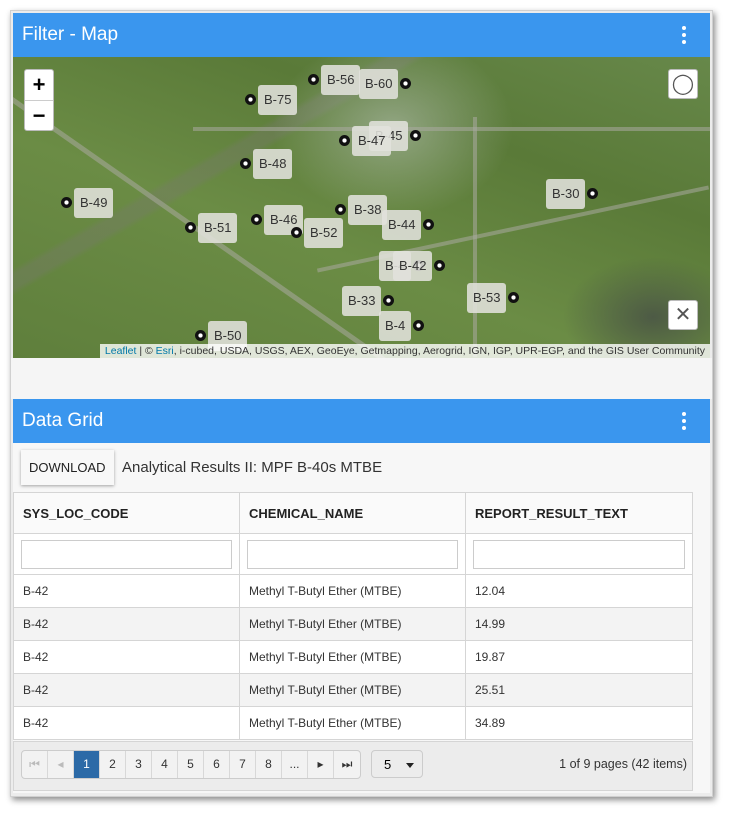  What do you see at coordinates (324, 232) in the screenshot?
I see `marker-label: B-52` at bounding box center [324, 232].